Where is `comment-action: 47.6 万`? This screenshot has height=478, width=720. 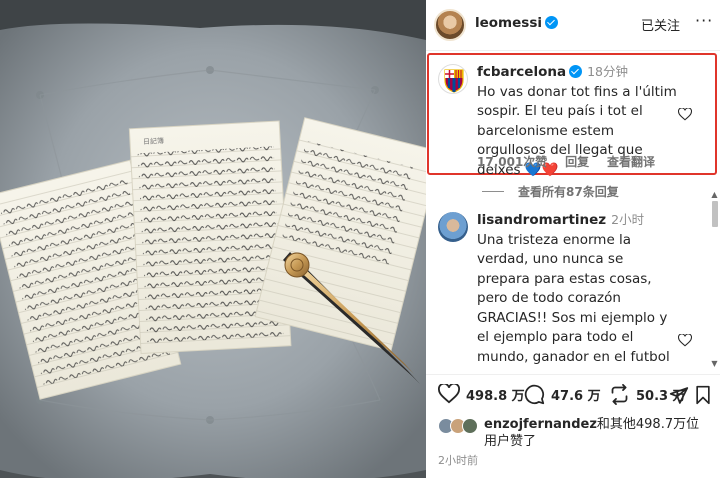
comment-action: 47.6 万 is located at coordinates (562, 394).